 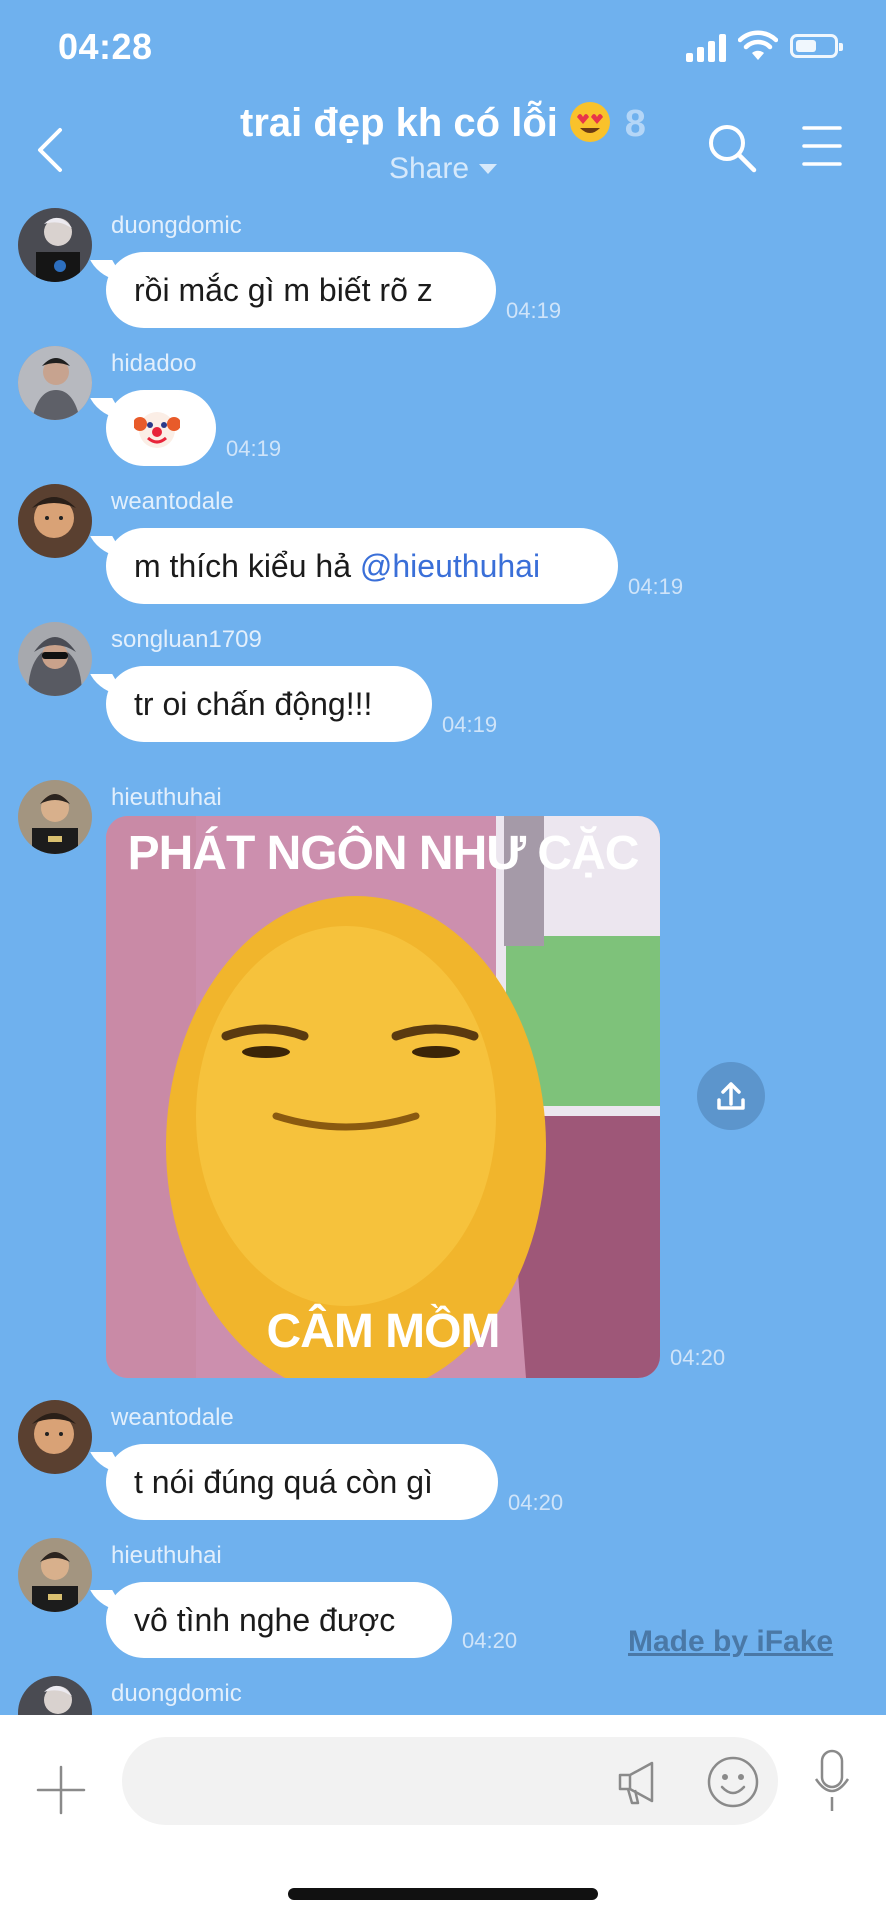 What do you see at coordinates (450, 566) in the screenshot?
I see `mention-link: @hieuthuhai` at bounding box center [450, 566].